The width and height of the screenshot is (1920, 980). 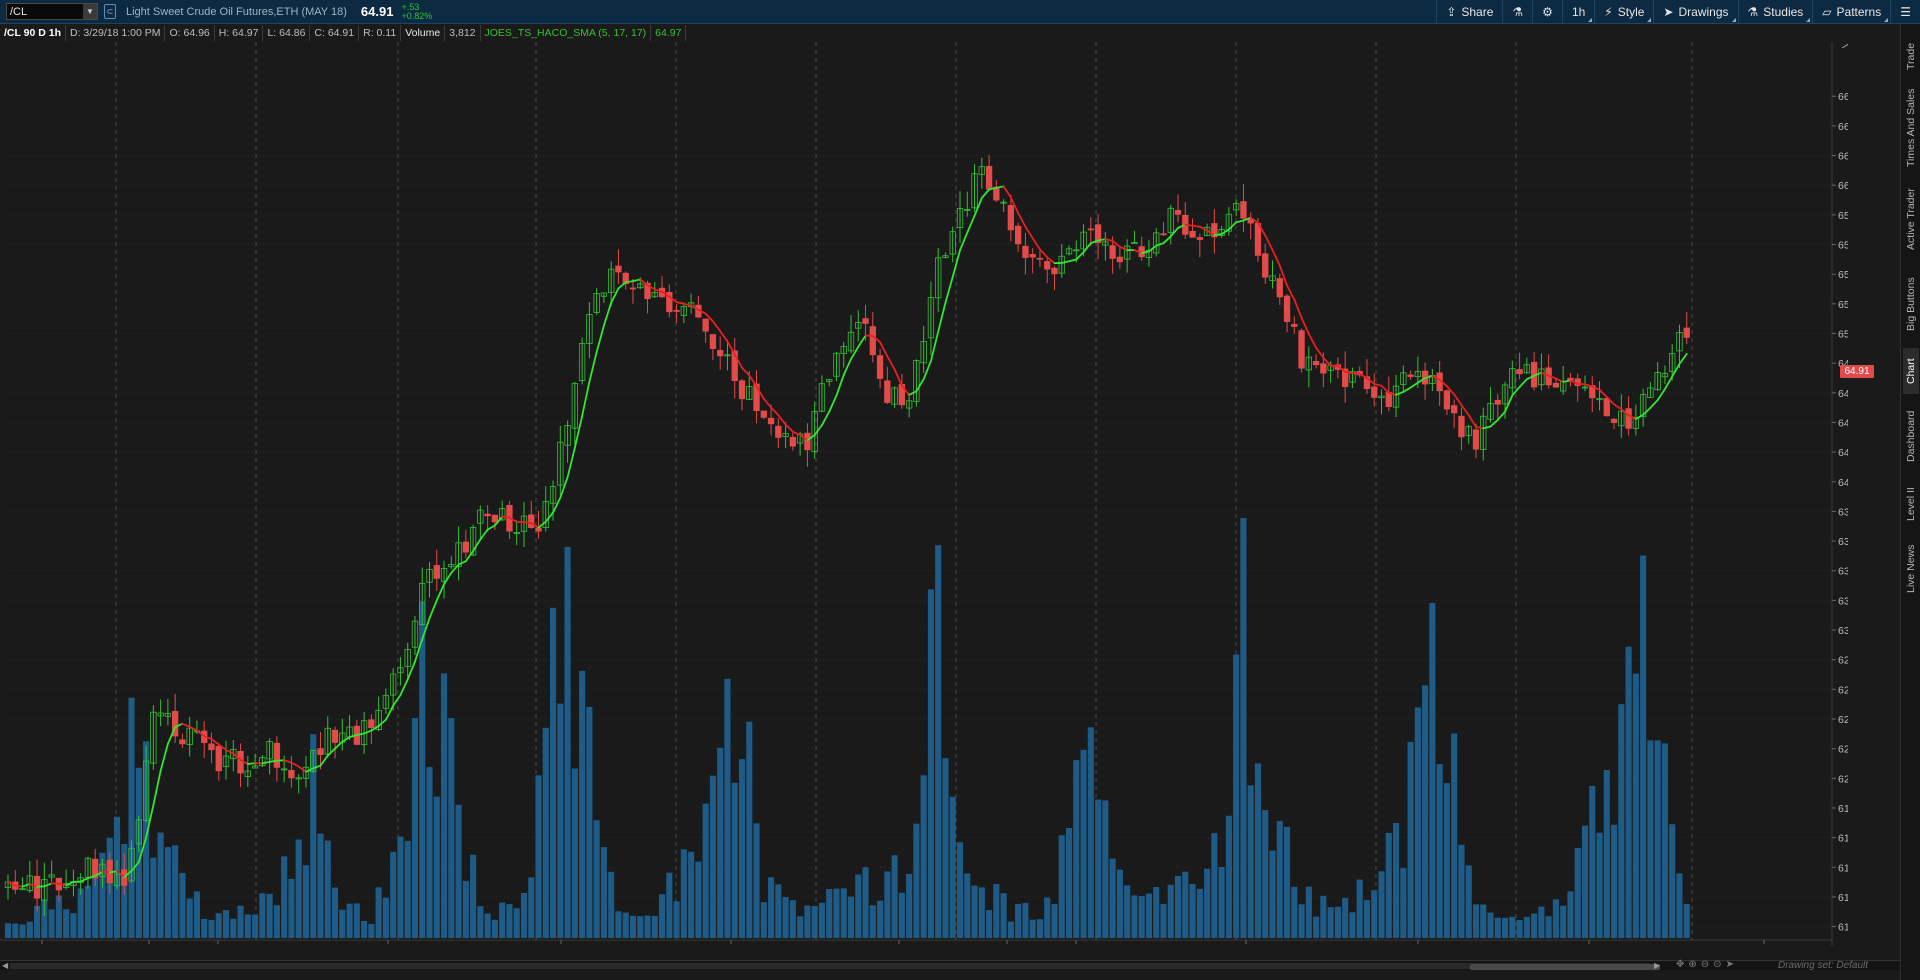 I want to click on scroll-track, so click(x=835, y=966).